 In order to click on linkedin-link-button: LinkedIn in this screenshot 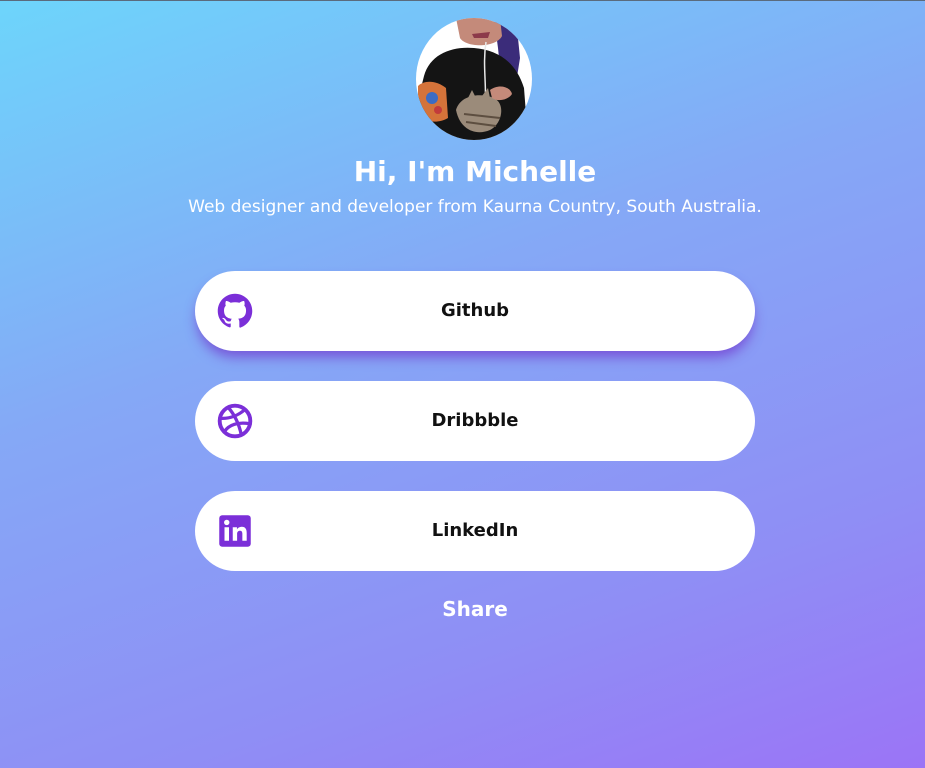, I will do `click(475, 531)`.